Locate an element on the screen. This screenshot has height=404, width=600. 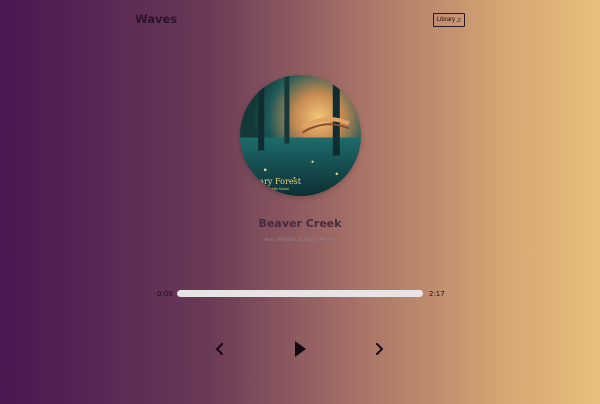
library-button: Library ♫ is located at coordinates (449, 20).